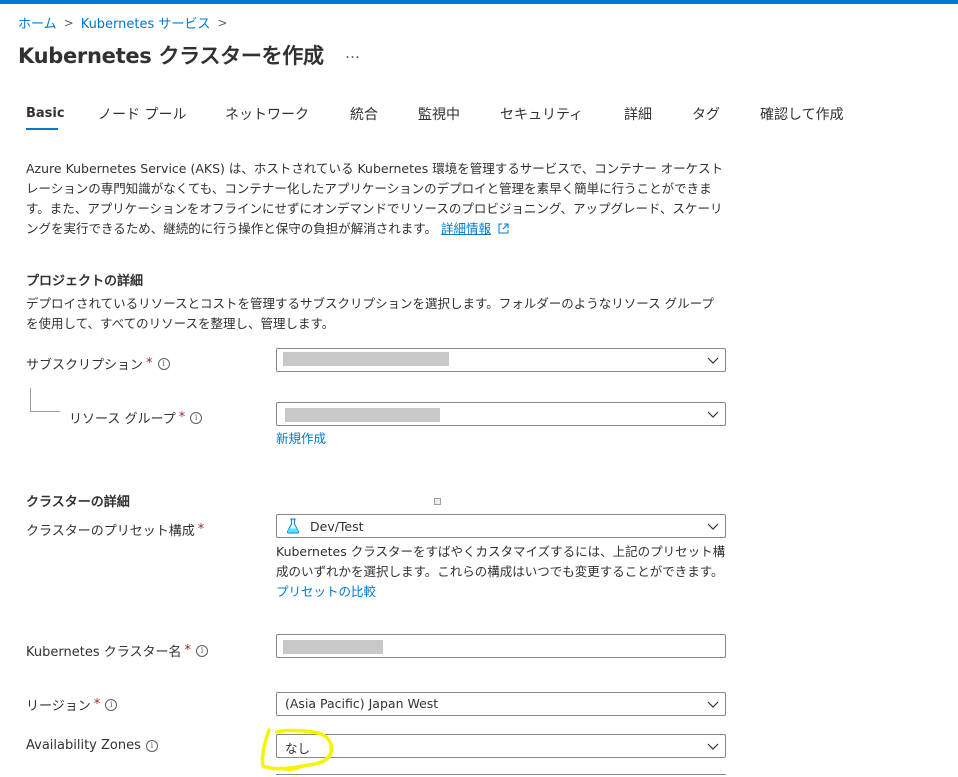 The image size is (958, 777). I want to click on resize-handle, so click(437, 501).